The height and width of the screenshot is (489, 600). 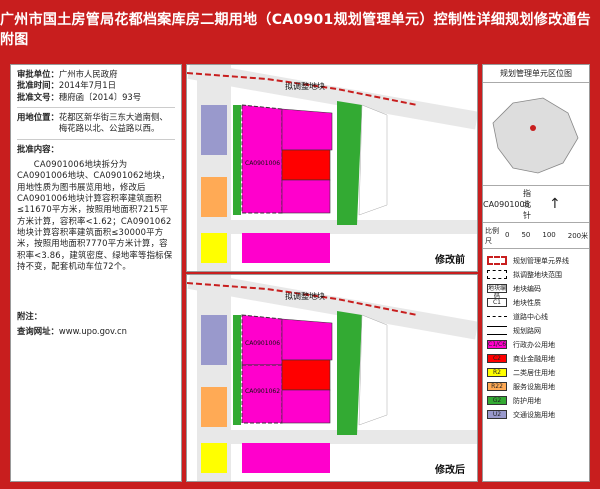 I want to click on scale-ticks: 0 50 100 200米, so click(x=546, y=236).